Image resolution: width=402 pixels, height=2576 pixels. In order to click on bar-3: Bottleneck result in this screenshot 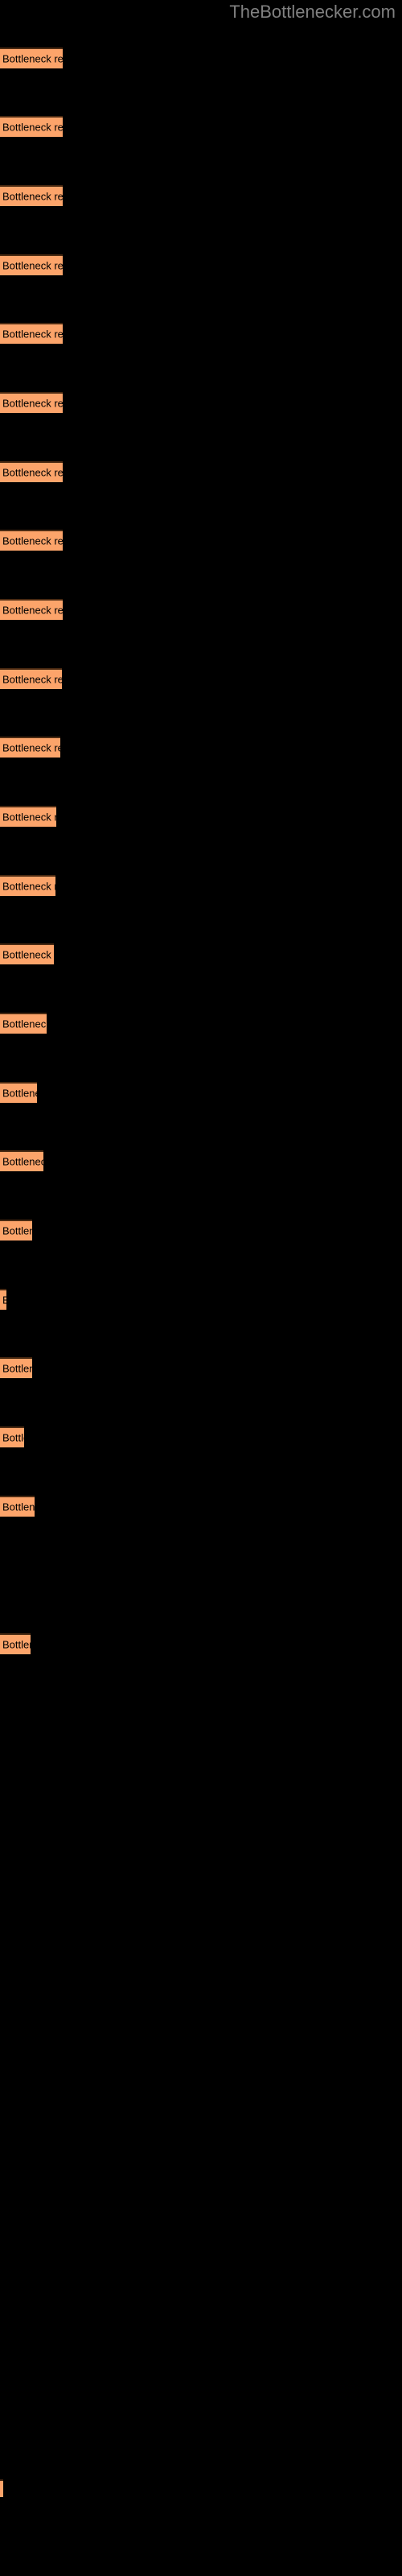, I will do `click(31, 264)`.